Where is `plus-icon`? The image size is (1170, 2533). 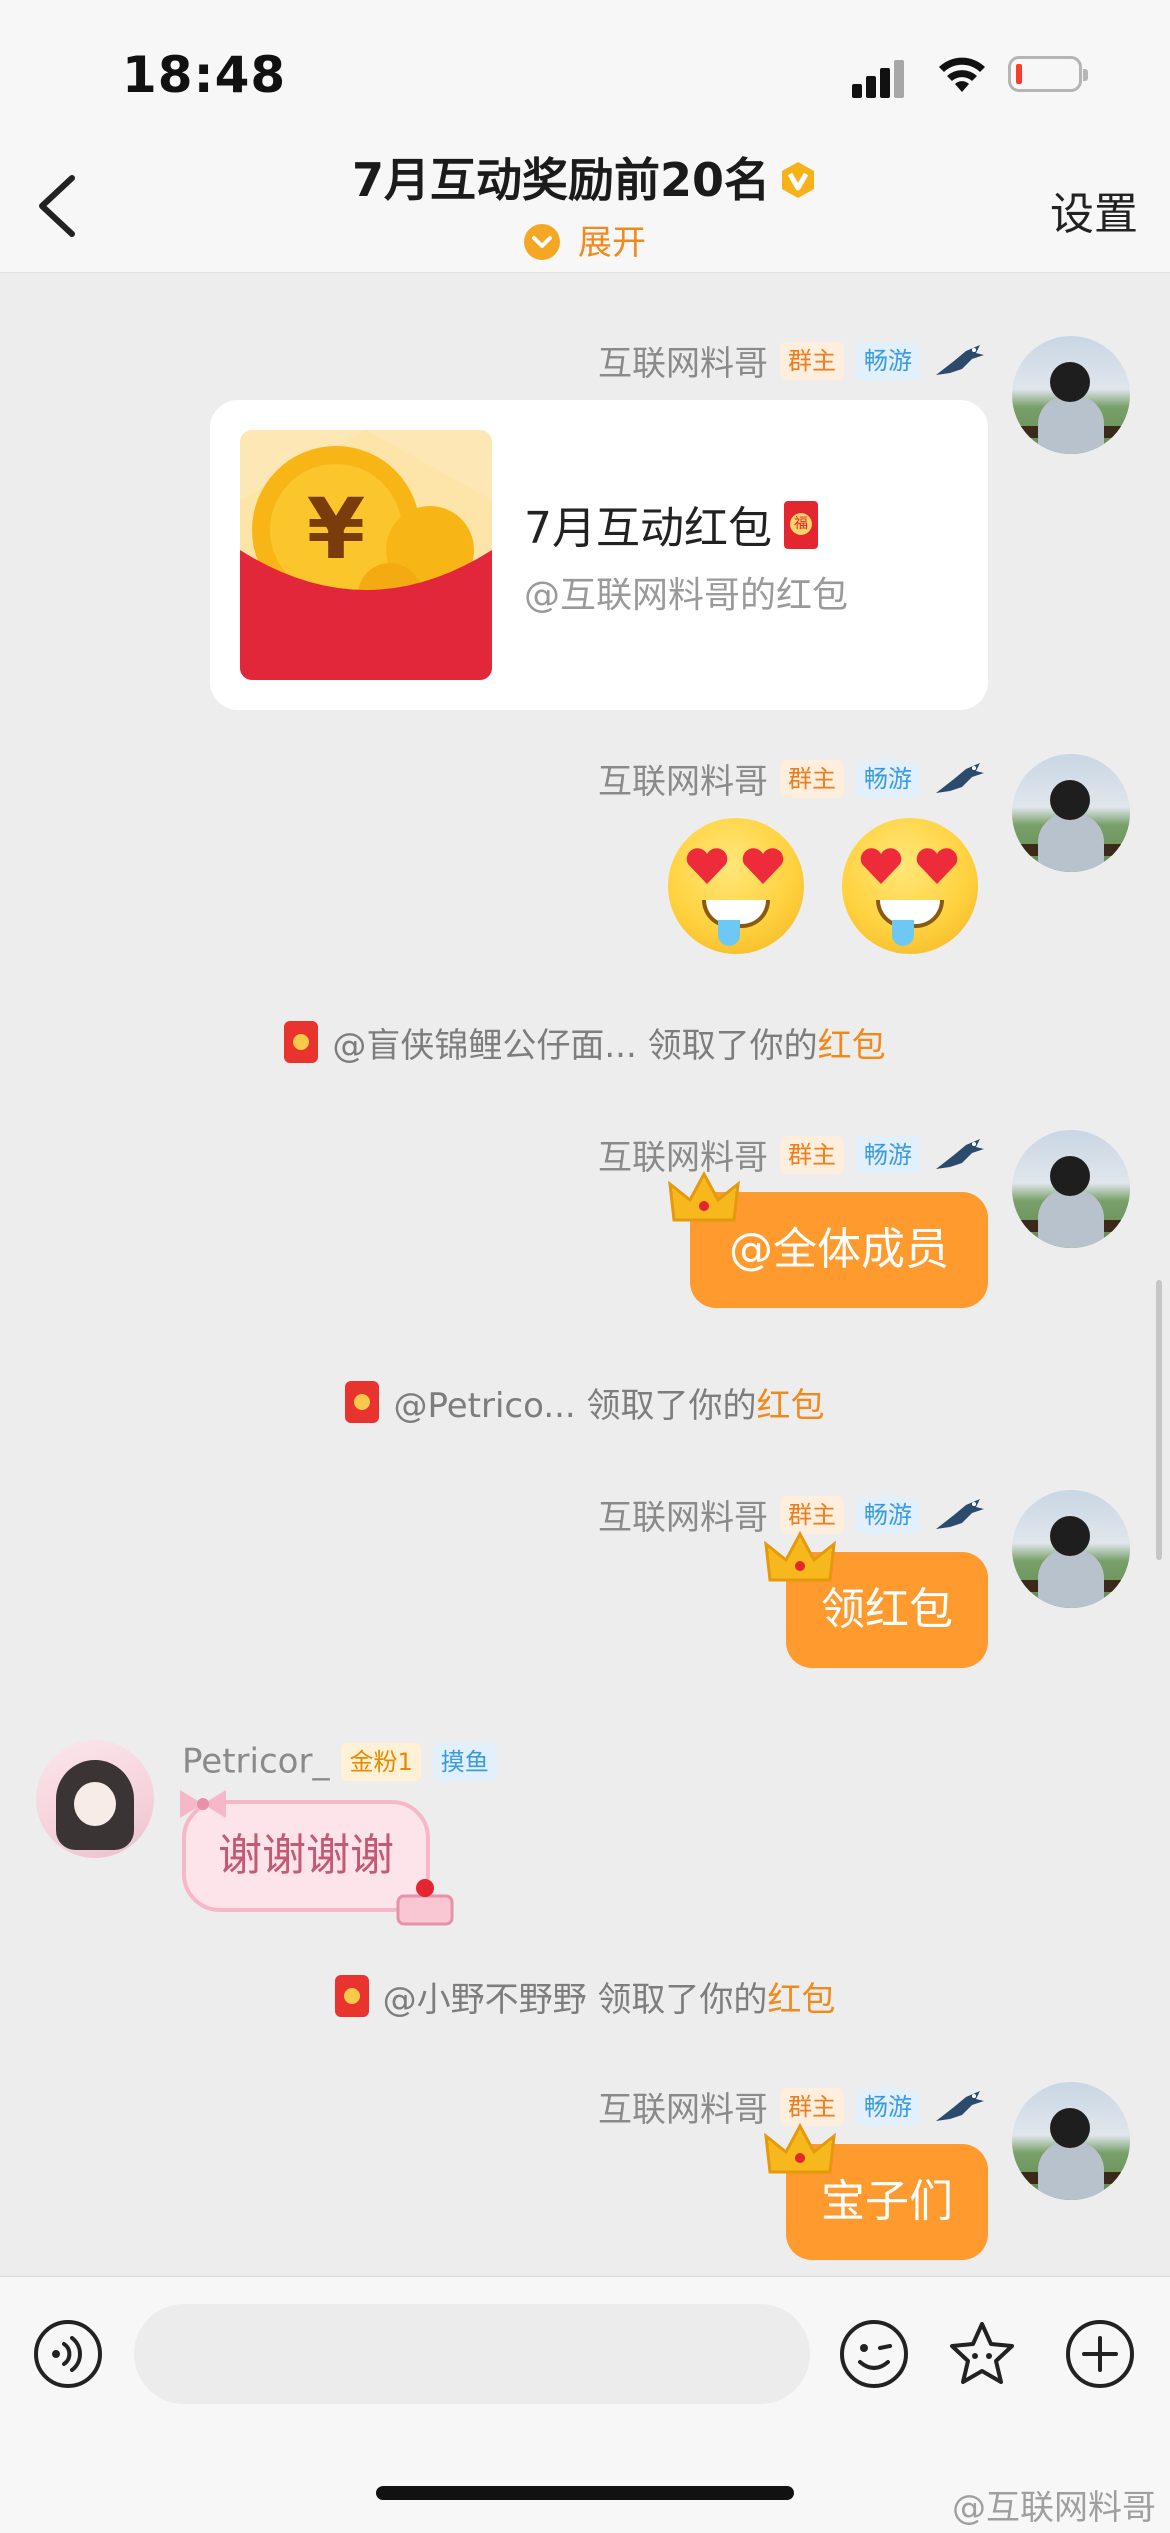 plus-icon is located at coordinates (1100, 2354).